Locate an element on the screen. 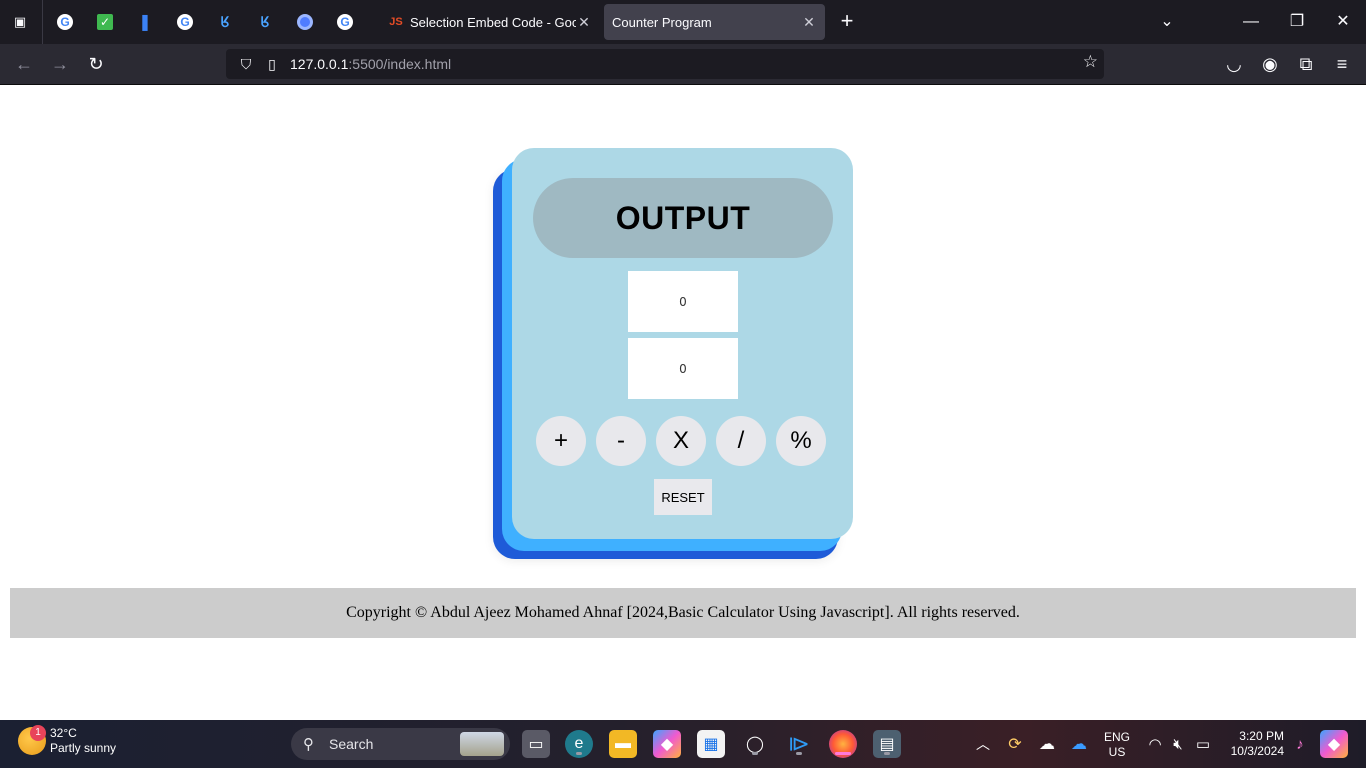 The image size is (1366, 768). store-icon: ▦ is located at coordinates (711, 744).